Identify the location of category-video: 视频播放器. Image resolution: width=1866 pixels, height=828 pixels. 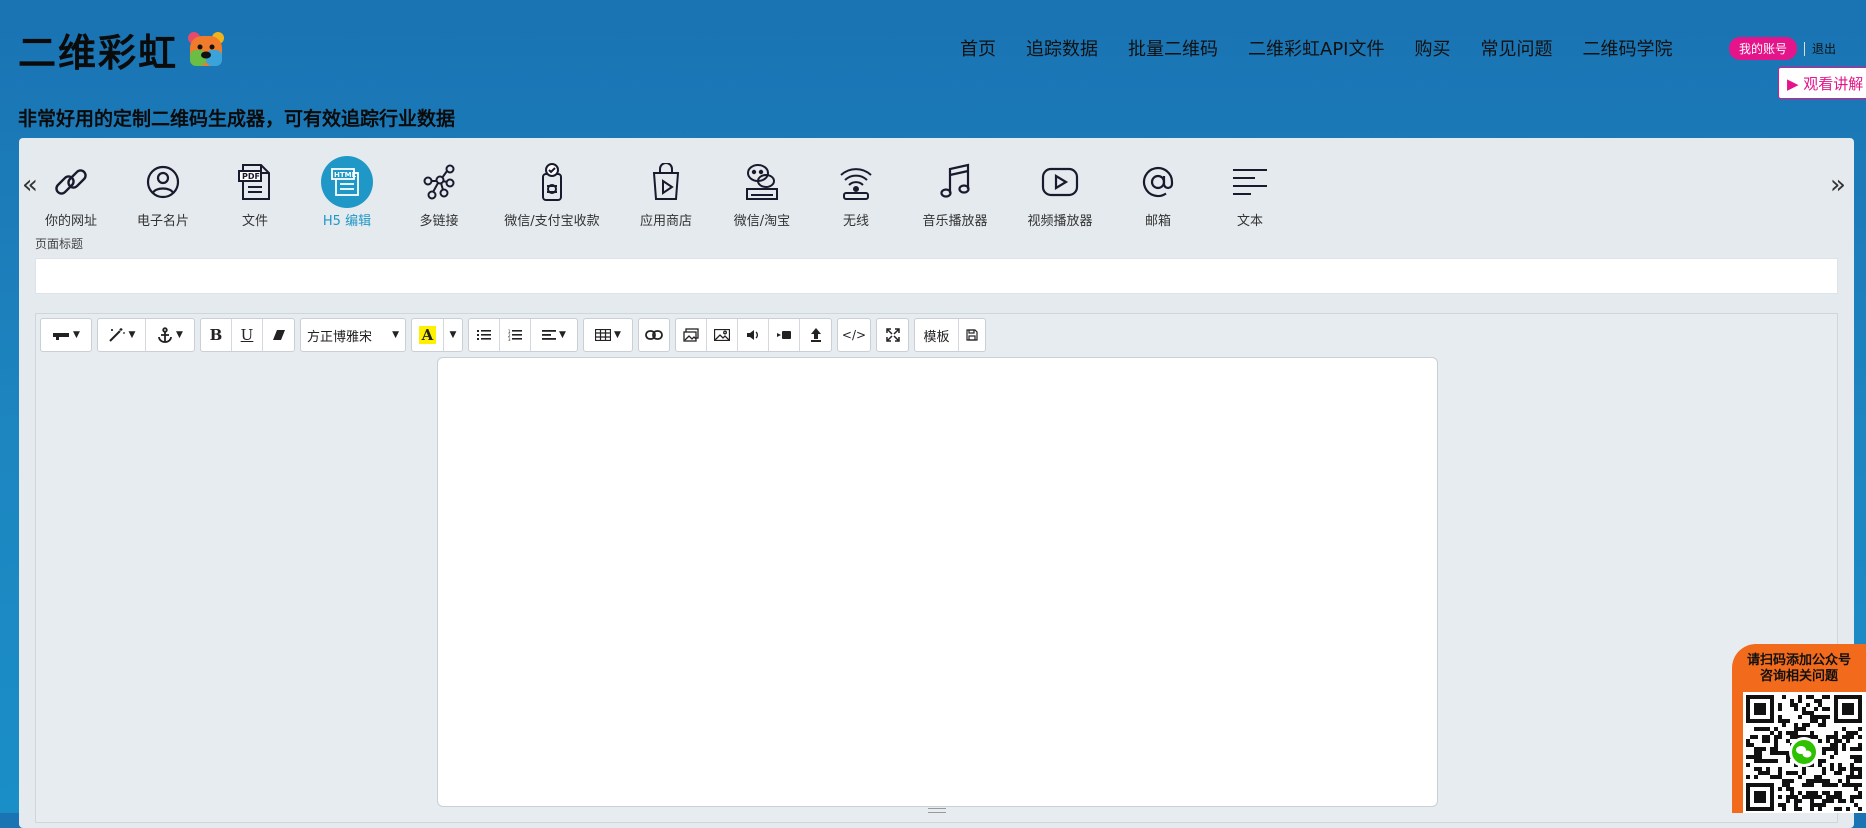
(1060, 193).